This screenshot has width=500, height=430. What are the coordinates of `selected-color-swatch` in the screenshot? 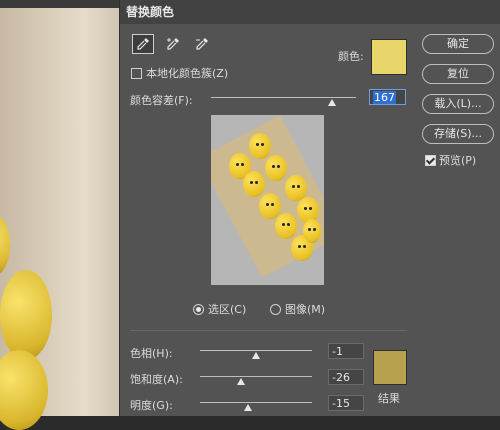 It's located at (389, 57).